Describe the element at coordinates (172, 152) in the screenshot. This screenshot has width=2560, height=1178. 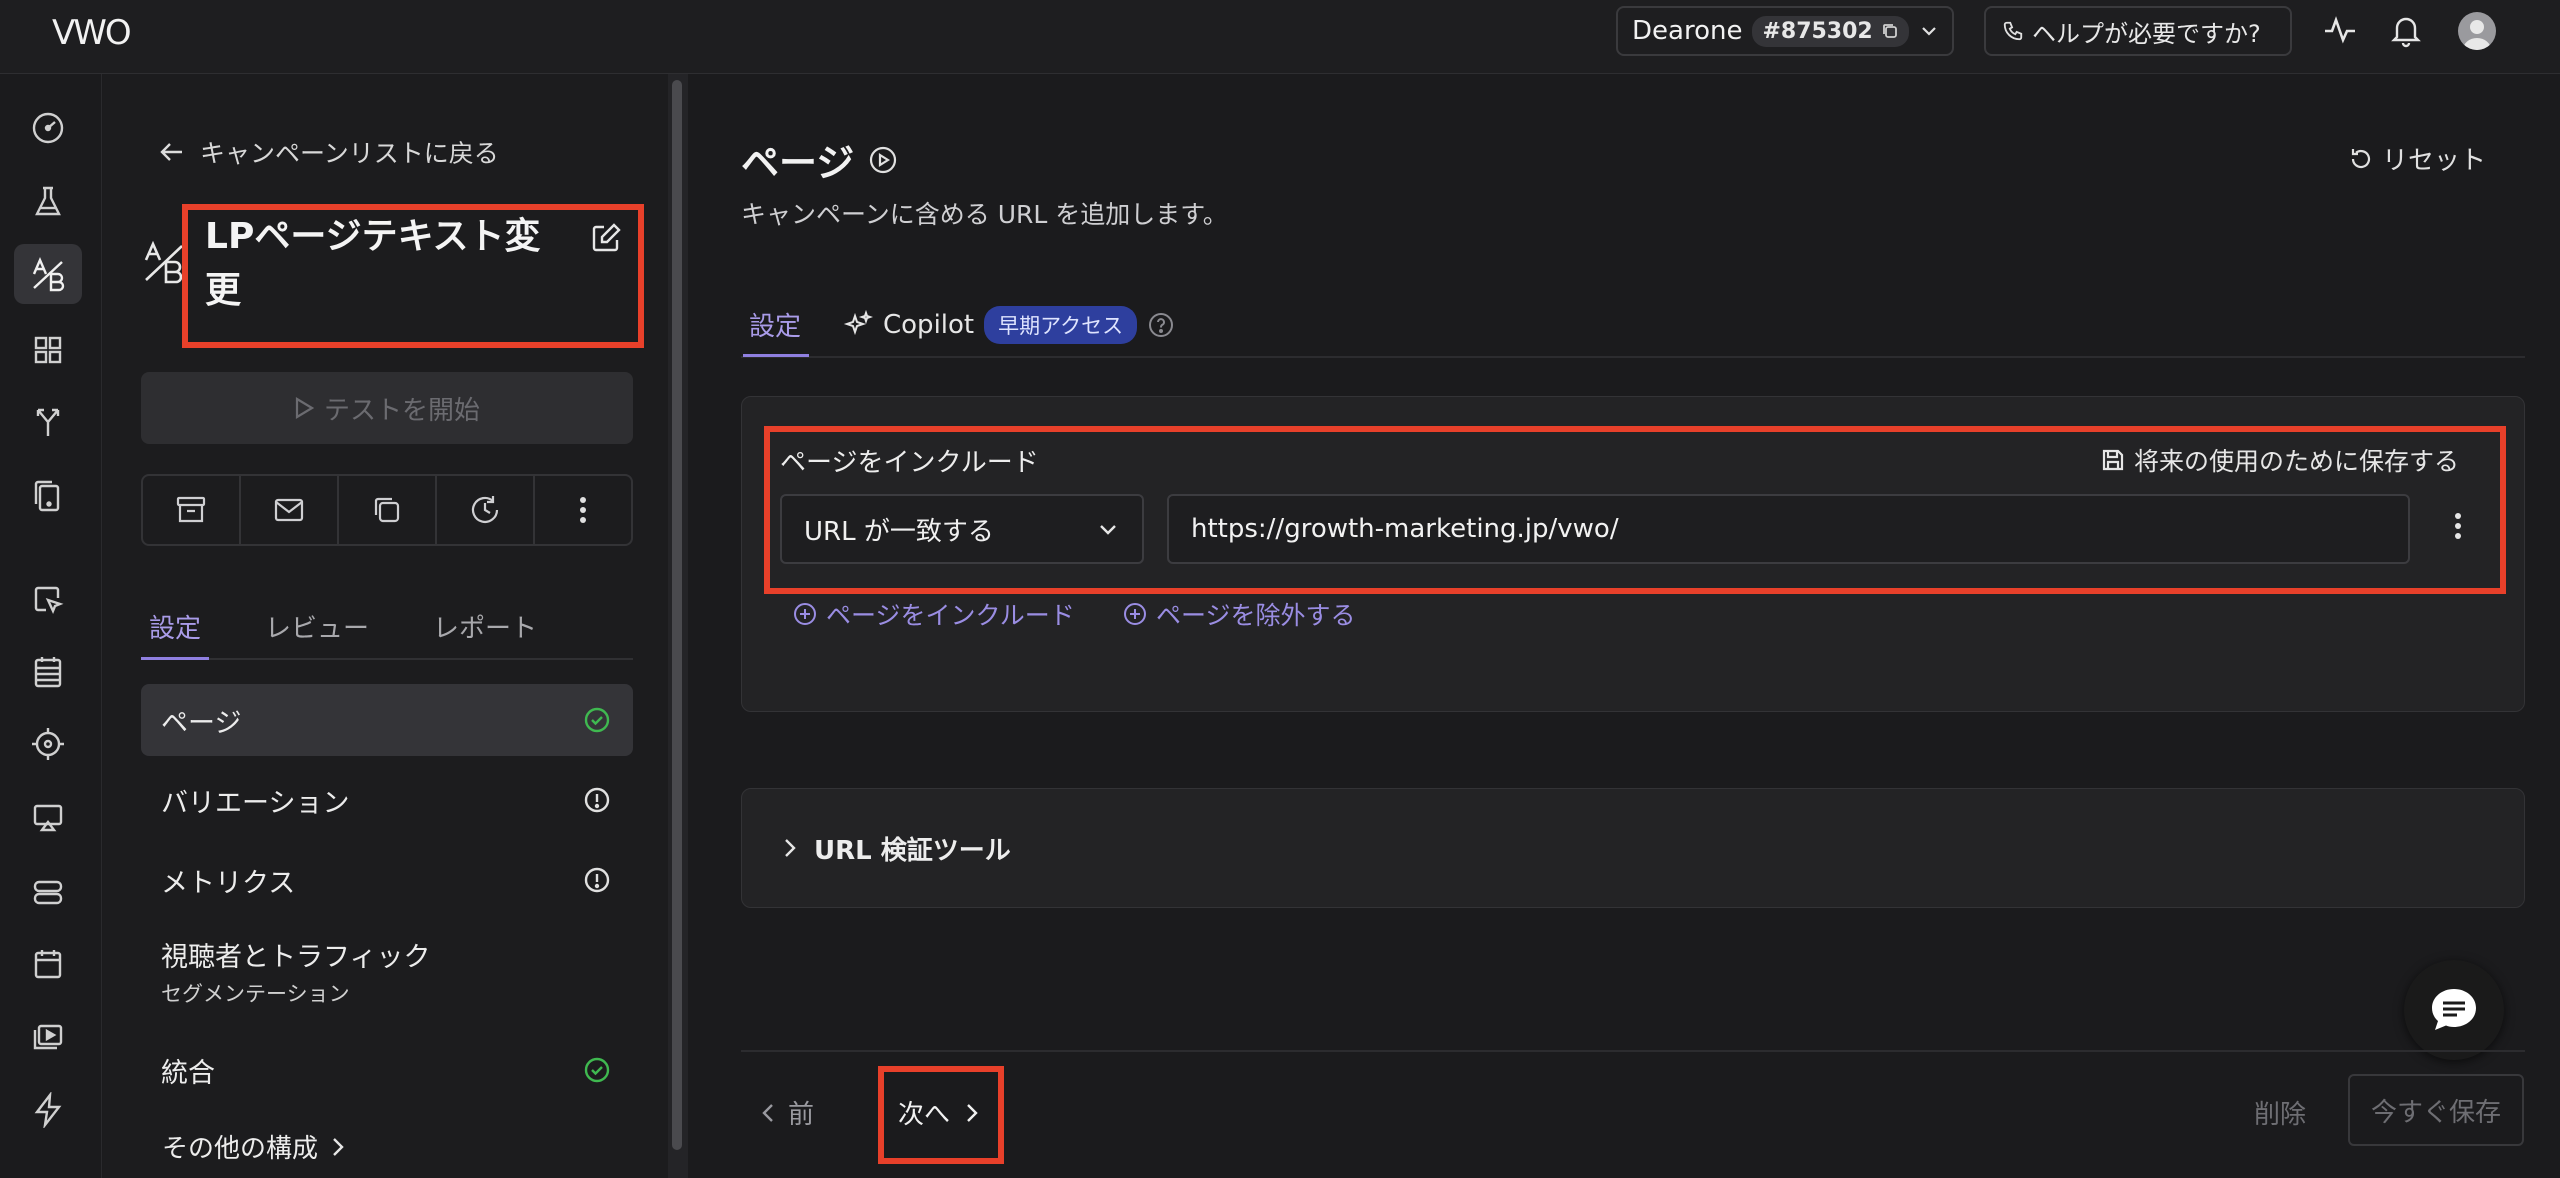
I see `arrow-left-icon` at that location.